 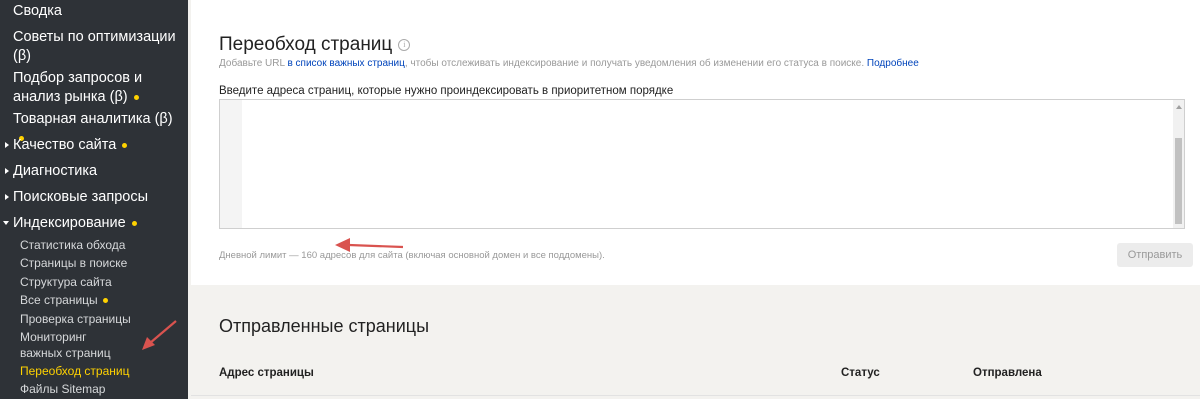 I want to click on column-header-status: Статус, so click(x=860, y=373).